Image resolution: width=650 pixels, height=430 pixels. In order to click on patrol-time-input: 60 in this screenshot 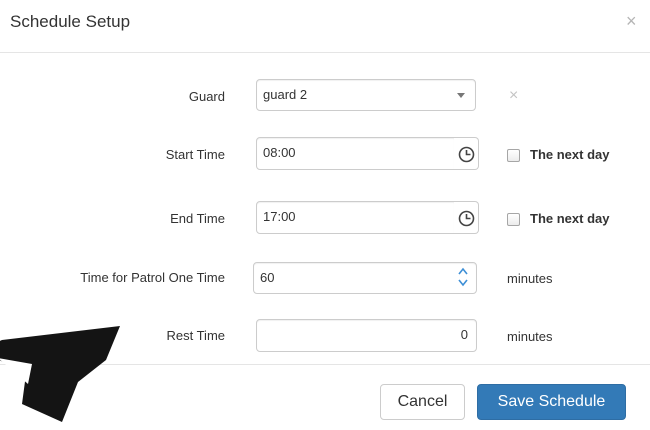, I will do `click(365, 278)`.